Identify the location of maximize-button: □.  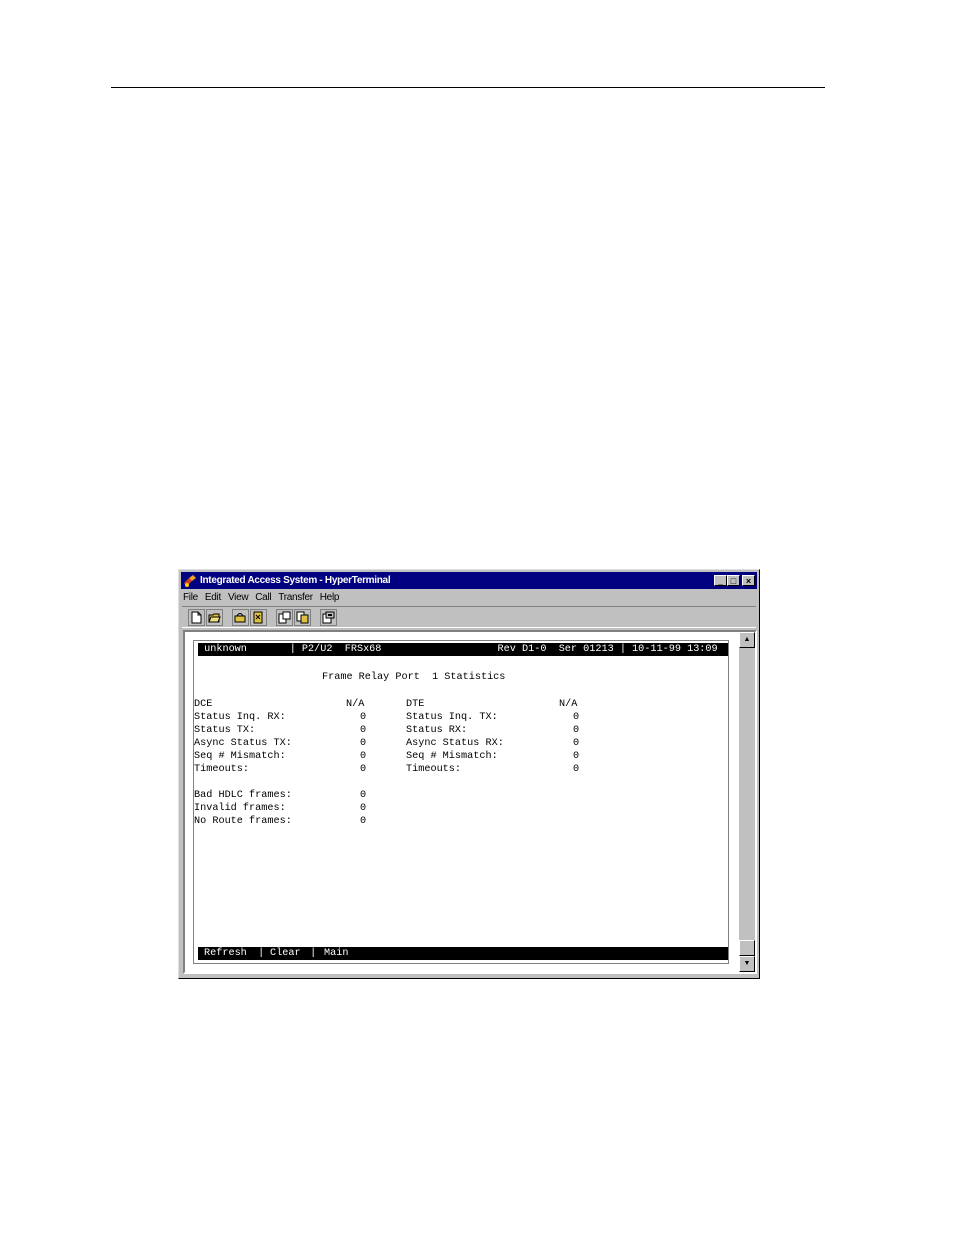
(733, 580).